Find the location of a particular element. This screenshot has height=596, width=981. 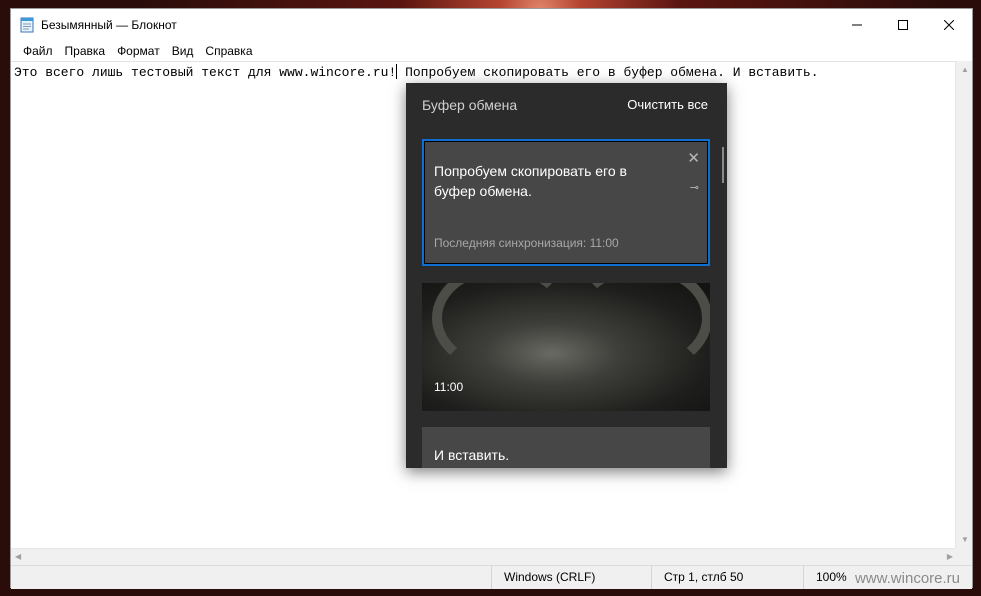

clipboard-sync-status: Последняя синхронизация: 11:00 is located at coordinates (526, 243).